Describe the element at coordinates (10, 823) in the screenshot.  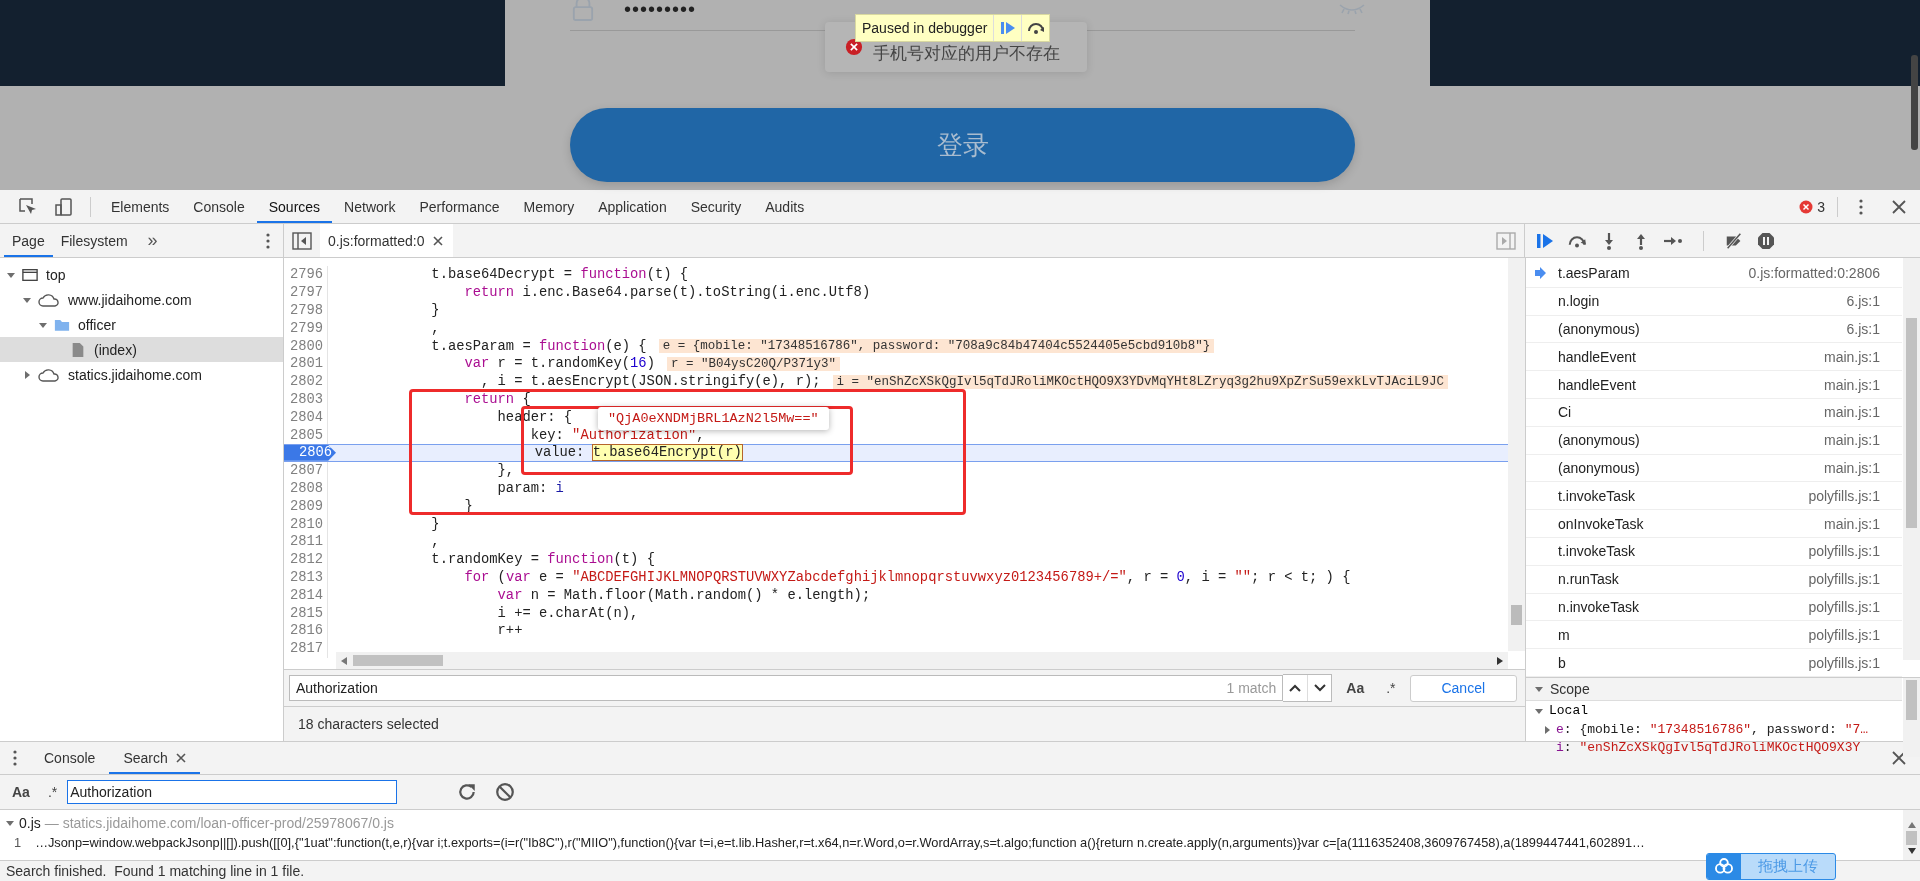
I see `caret-icon` at that location.